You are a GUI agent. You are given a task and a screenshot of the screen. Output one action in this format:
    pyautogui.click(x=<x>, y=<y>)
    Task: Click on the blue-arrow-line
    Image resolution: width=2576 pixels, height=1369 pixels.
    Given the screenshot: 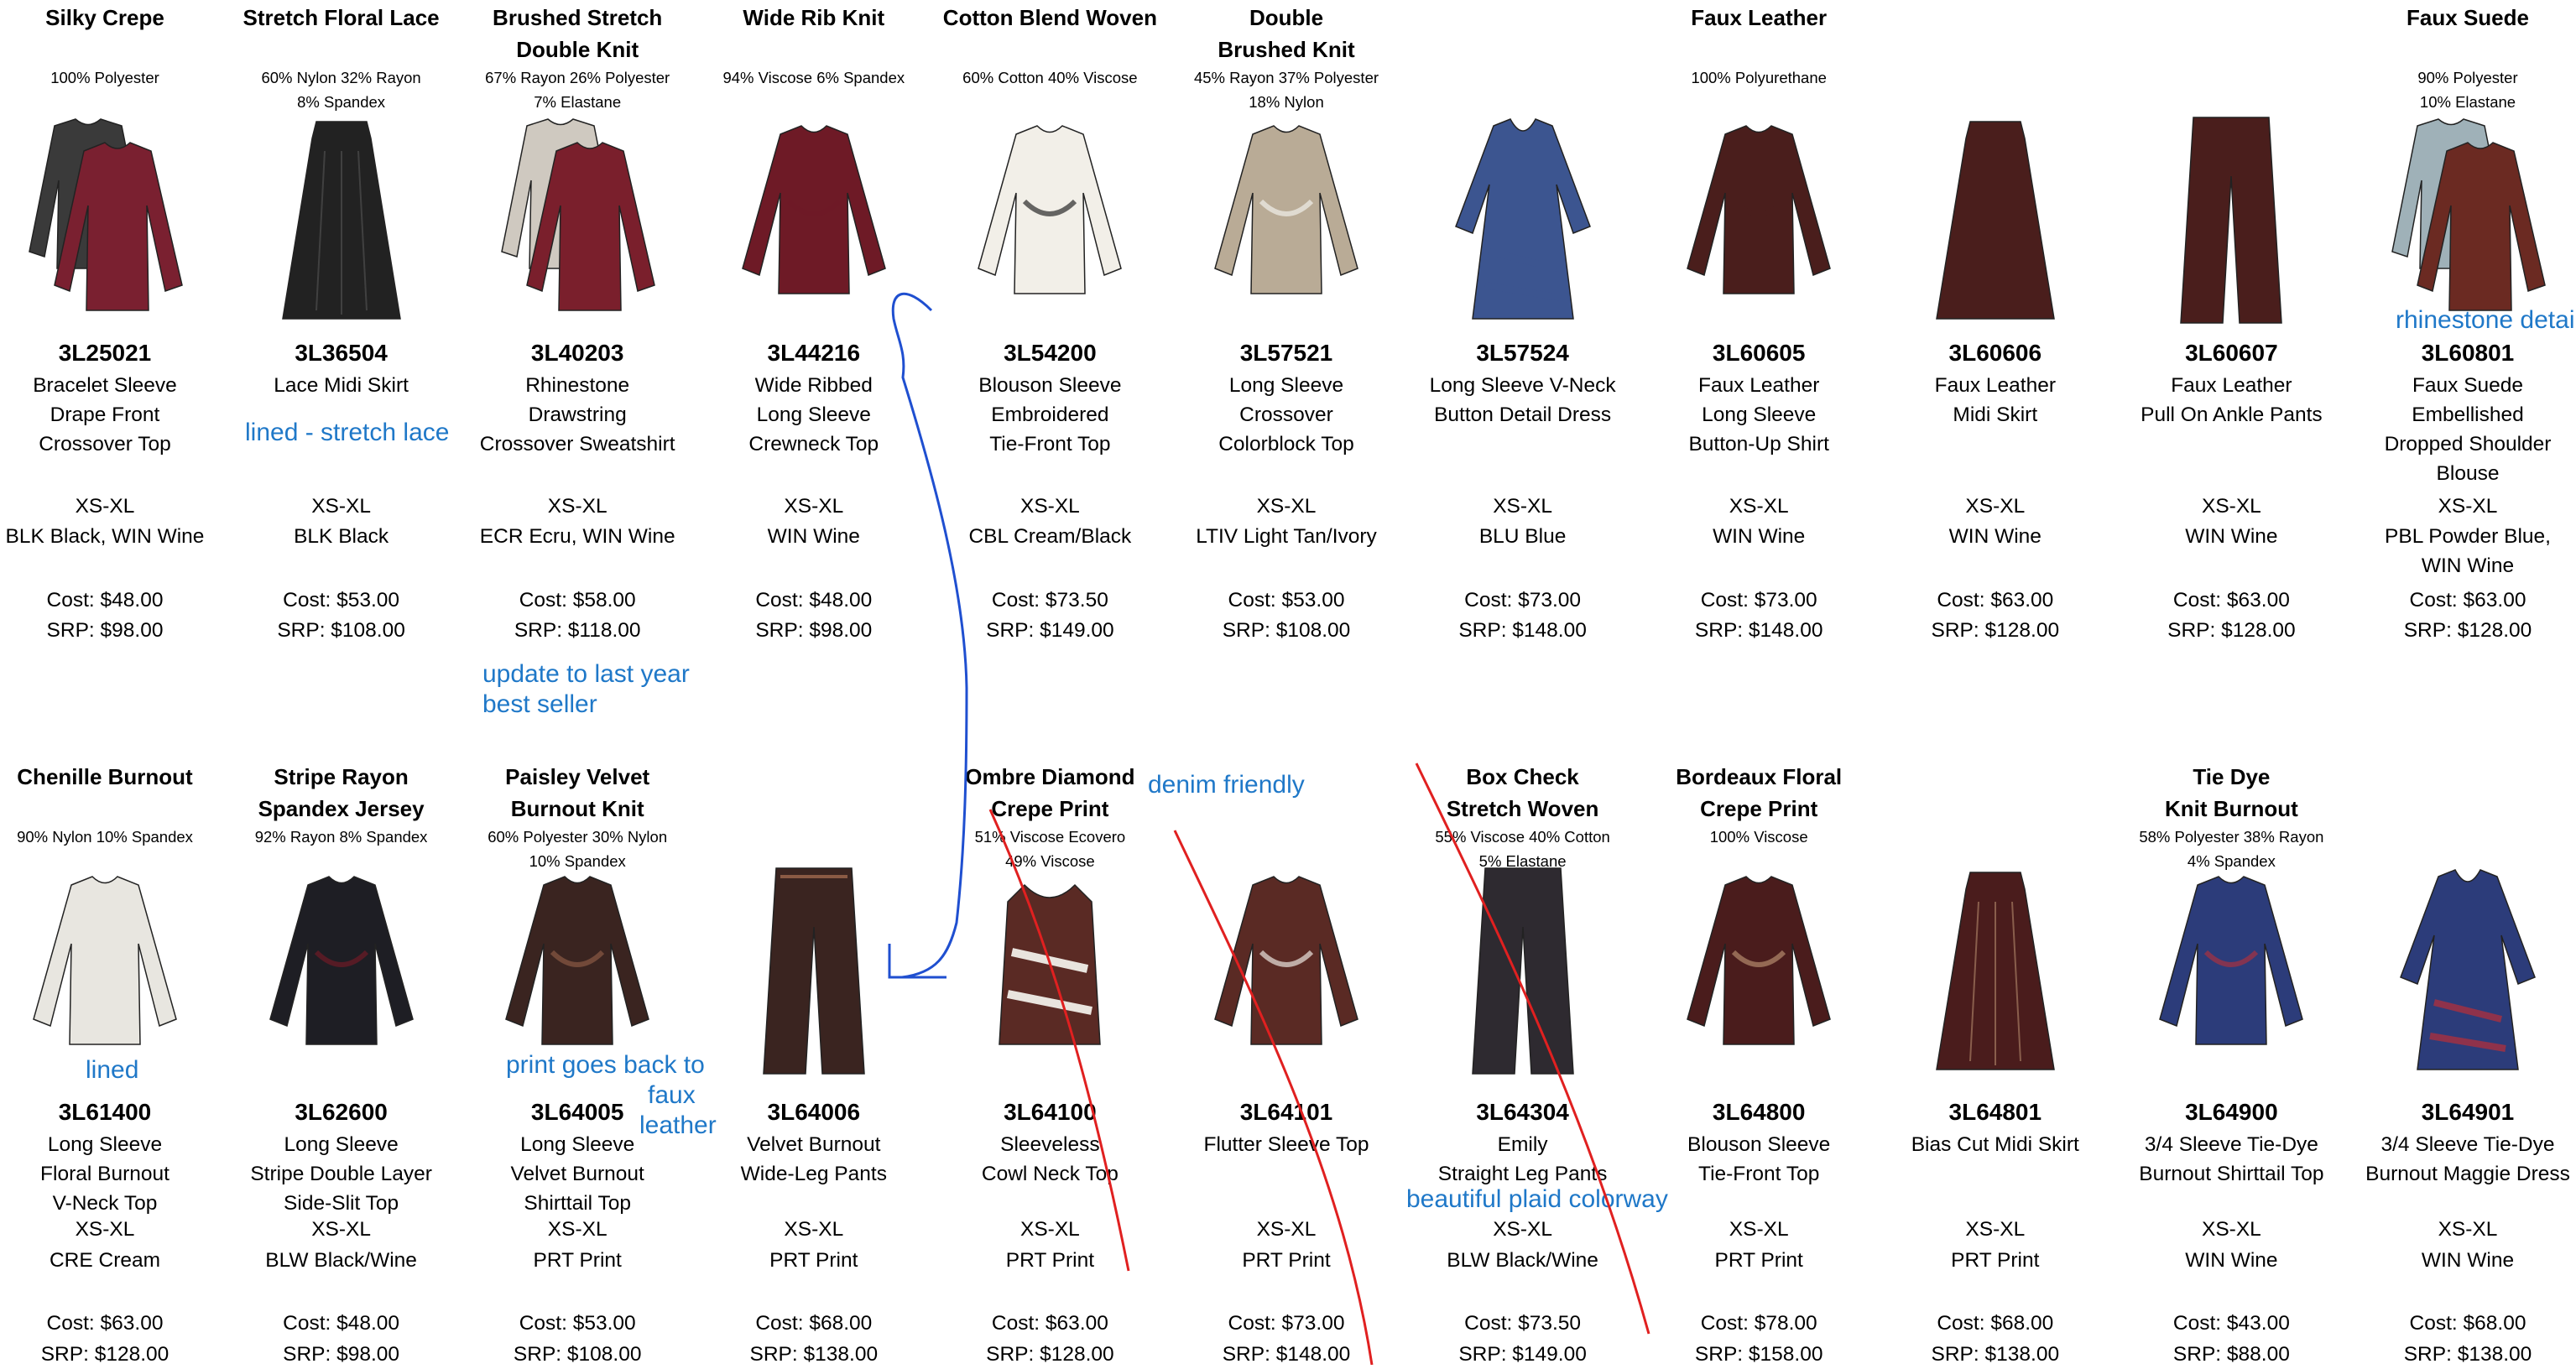 What is the action you would take?
    pyautogui.click(x=929, y=635)
    